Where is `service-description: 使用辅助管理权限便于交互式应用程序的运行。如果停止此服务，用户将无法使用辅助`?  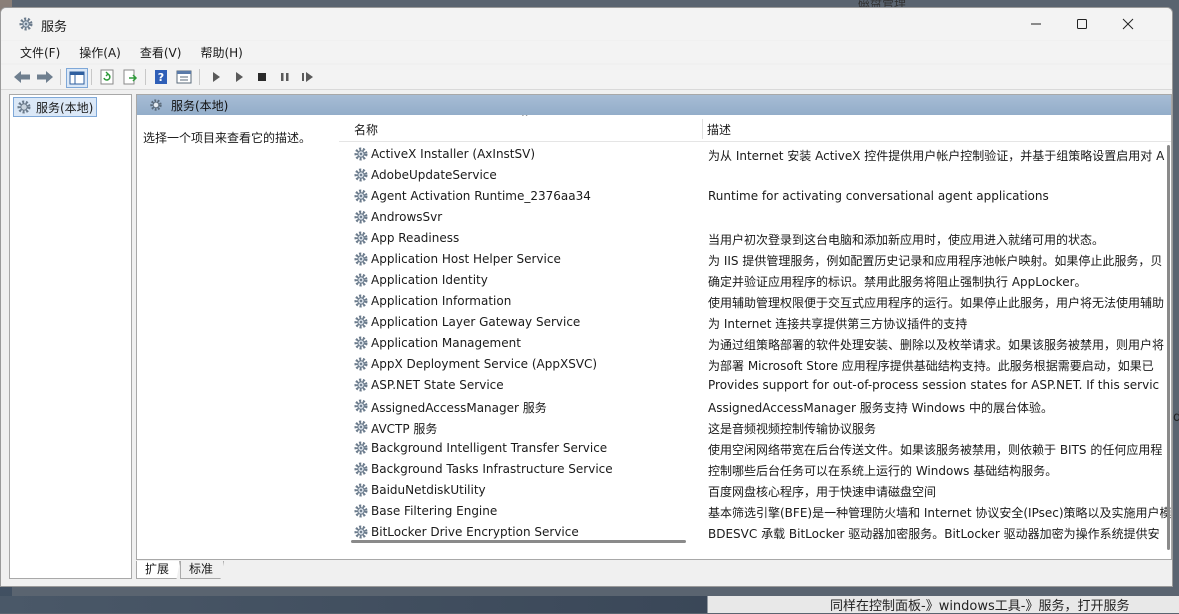
service-description: 使用辅助管理权限便于交互式应用程序的运行。如果停止此服务，用户将无法使用辅助 is located at coordinates (936, 303).